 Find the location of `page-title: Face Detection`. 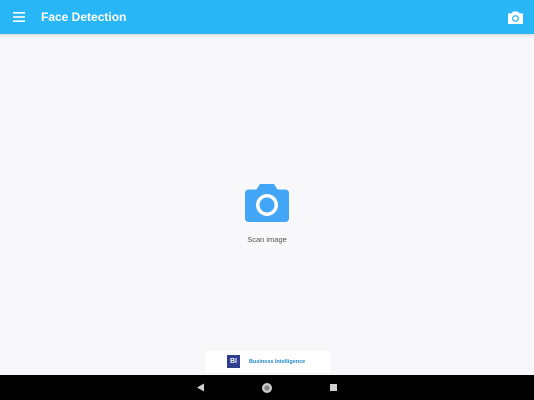

page-title: Face Detection is located at coordinates (84, 17).